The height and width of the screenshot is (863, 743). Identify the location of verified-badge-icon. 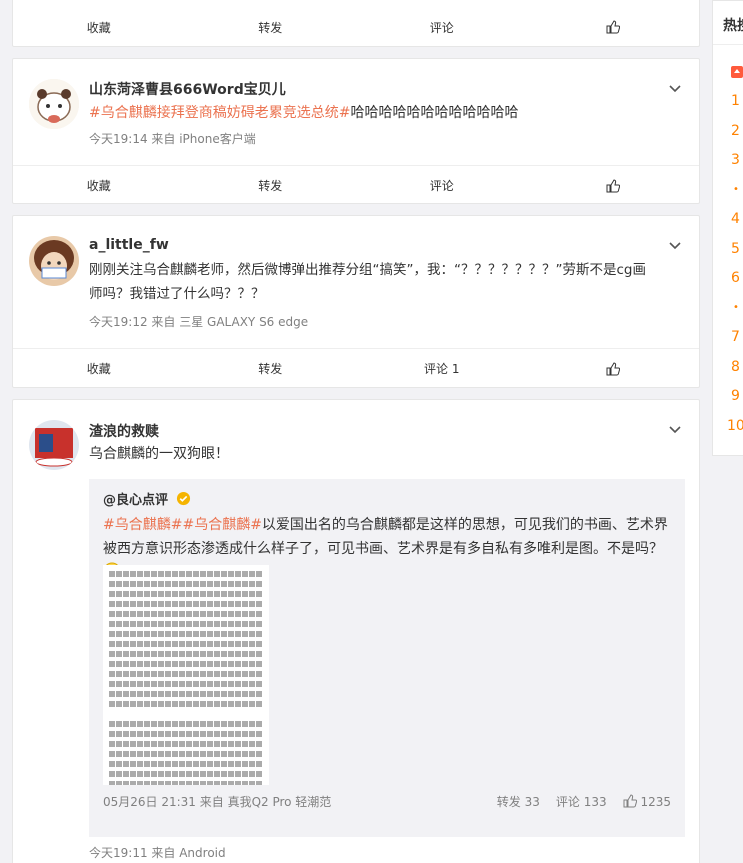
(183, 498).